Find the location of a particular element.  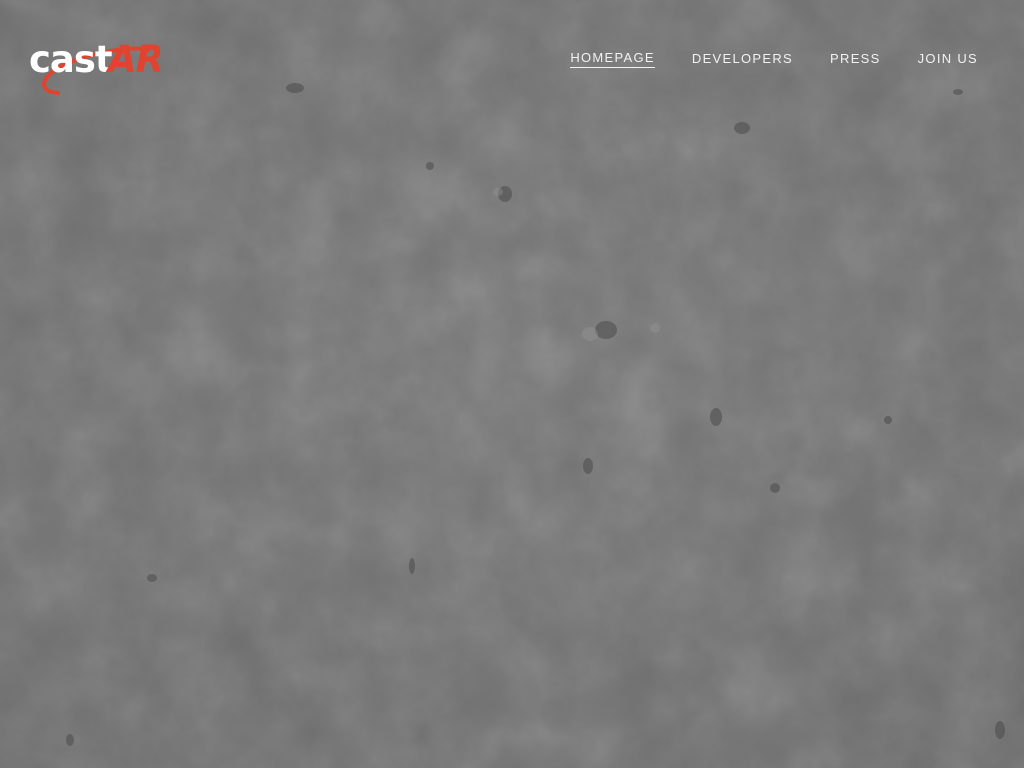

nav-join-us-link: JOIN US is located at coordinates (948, 59).